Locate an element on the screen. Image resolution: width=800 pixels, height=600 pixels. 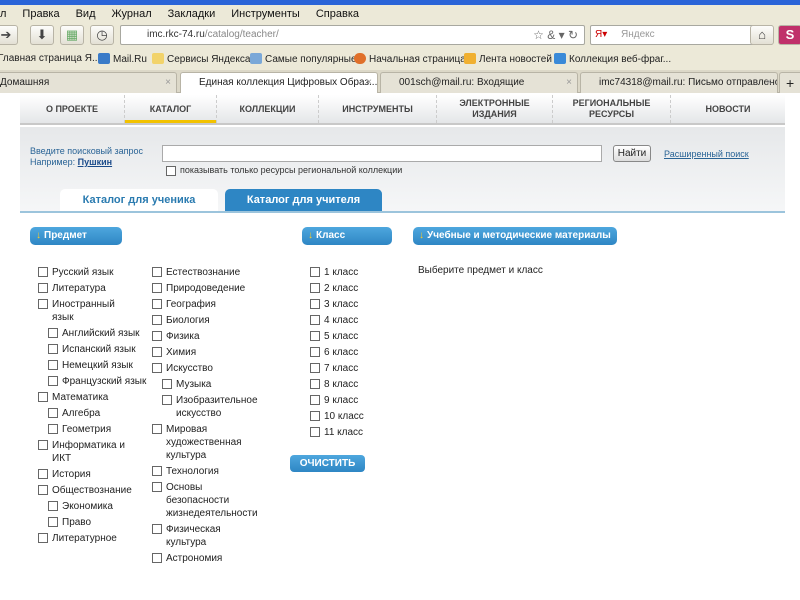
subject-option: Литературное is located at coordinates (86, 538).